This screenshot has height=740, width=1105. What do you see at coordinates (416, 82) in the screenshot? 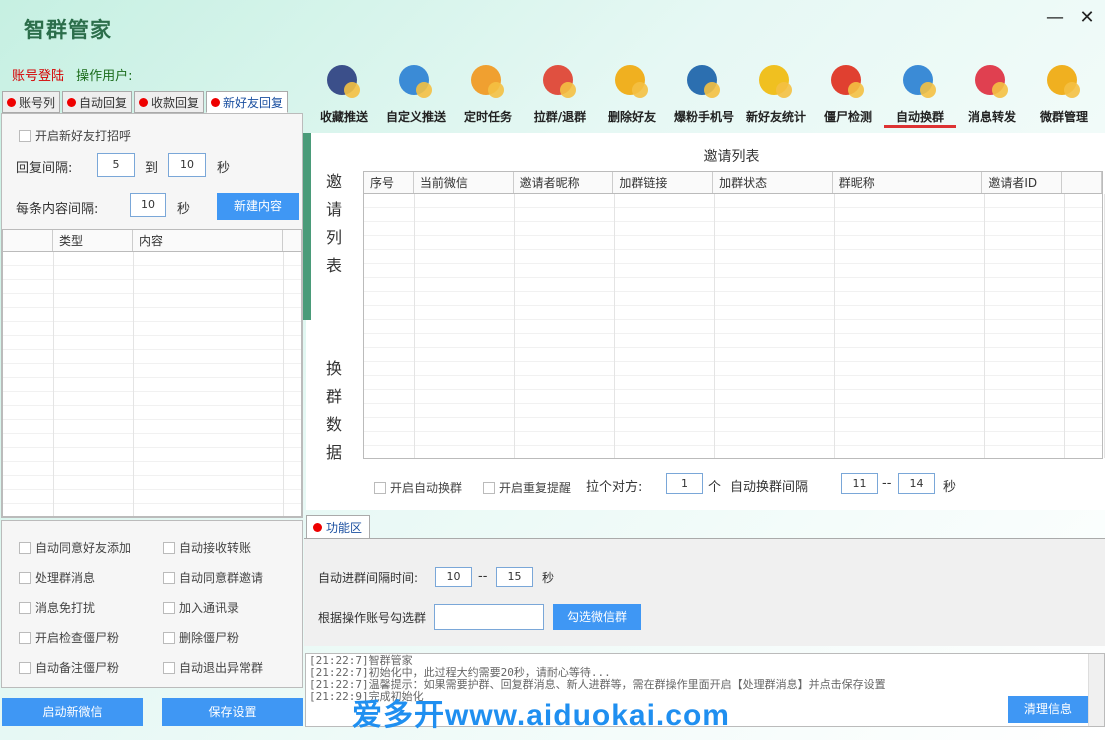
I see `chat-stars-icon` at bounding box center [416, 82].